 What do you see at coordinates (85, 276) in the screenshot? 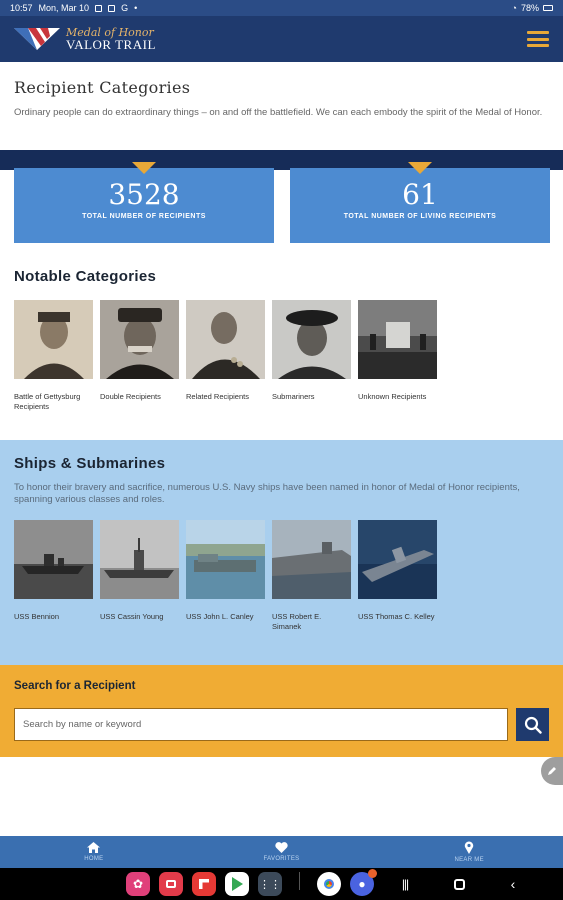
I see `section-title: Notable Categories` at bounding box center [85, 276].